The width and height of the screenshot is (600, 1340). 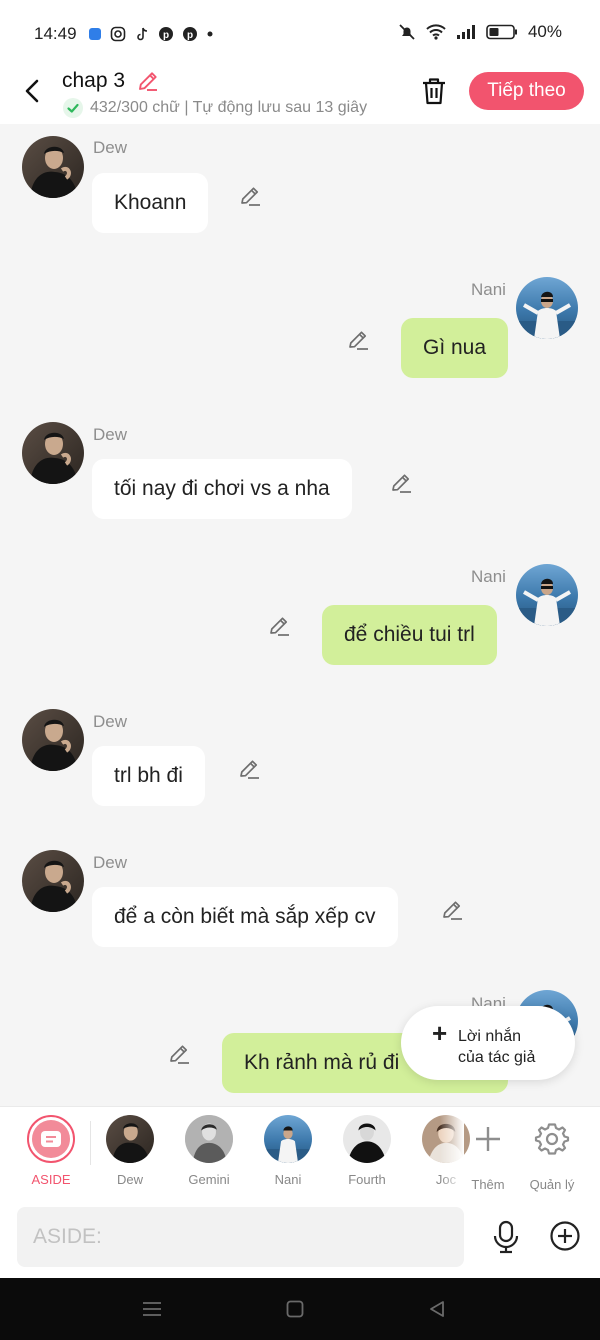 What do you see at coordinates (210, 34) in the screenshot?
I see `more-dot-icon` at bounding box center [210, 34].